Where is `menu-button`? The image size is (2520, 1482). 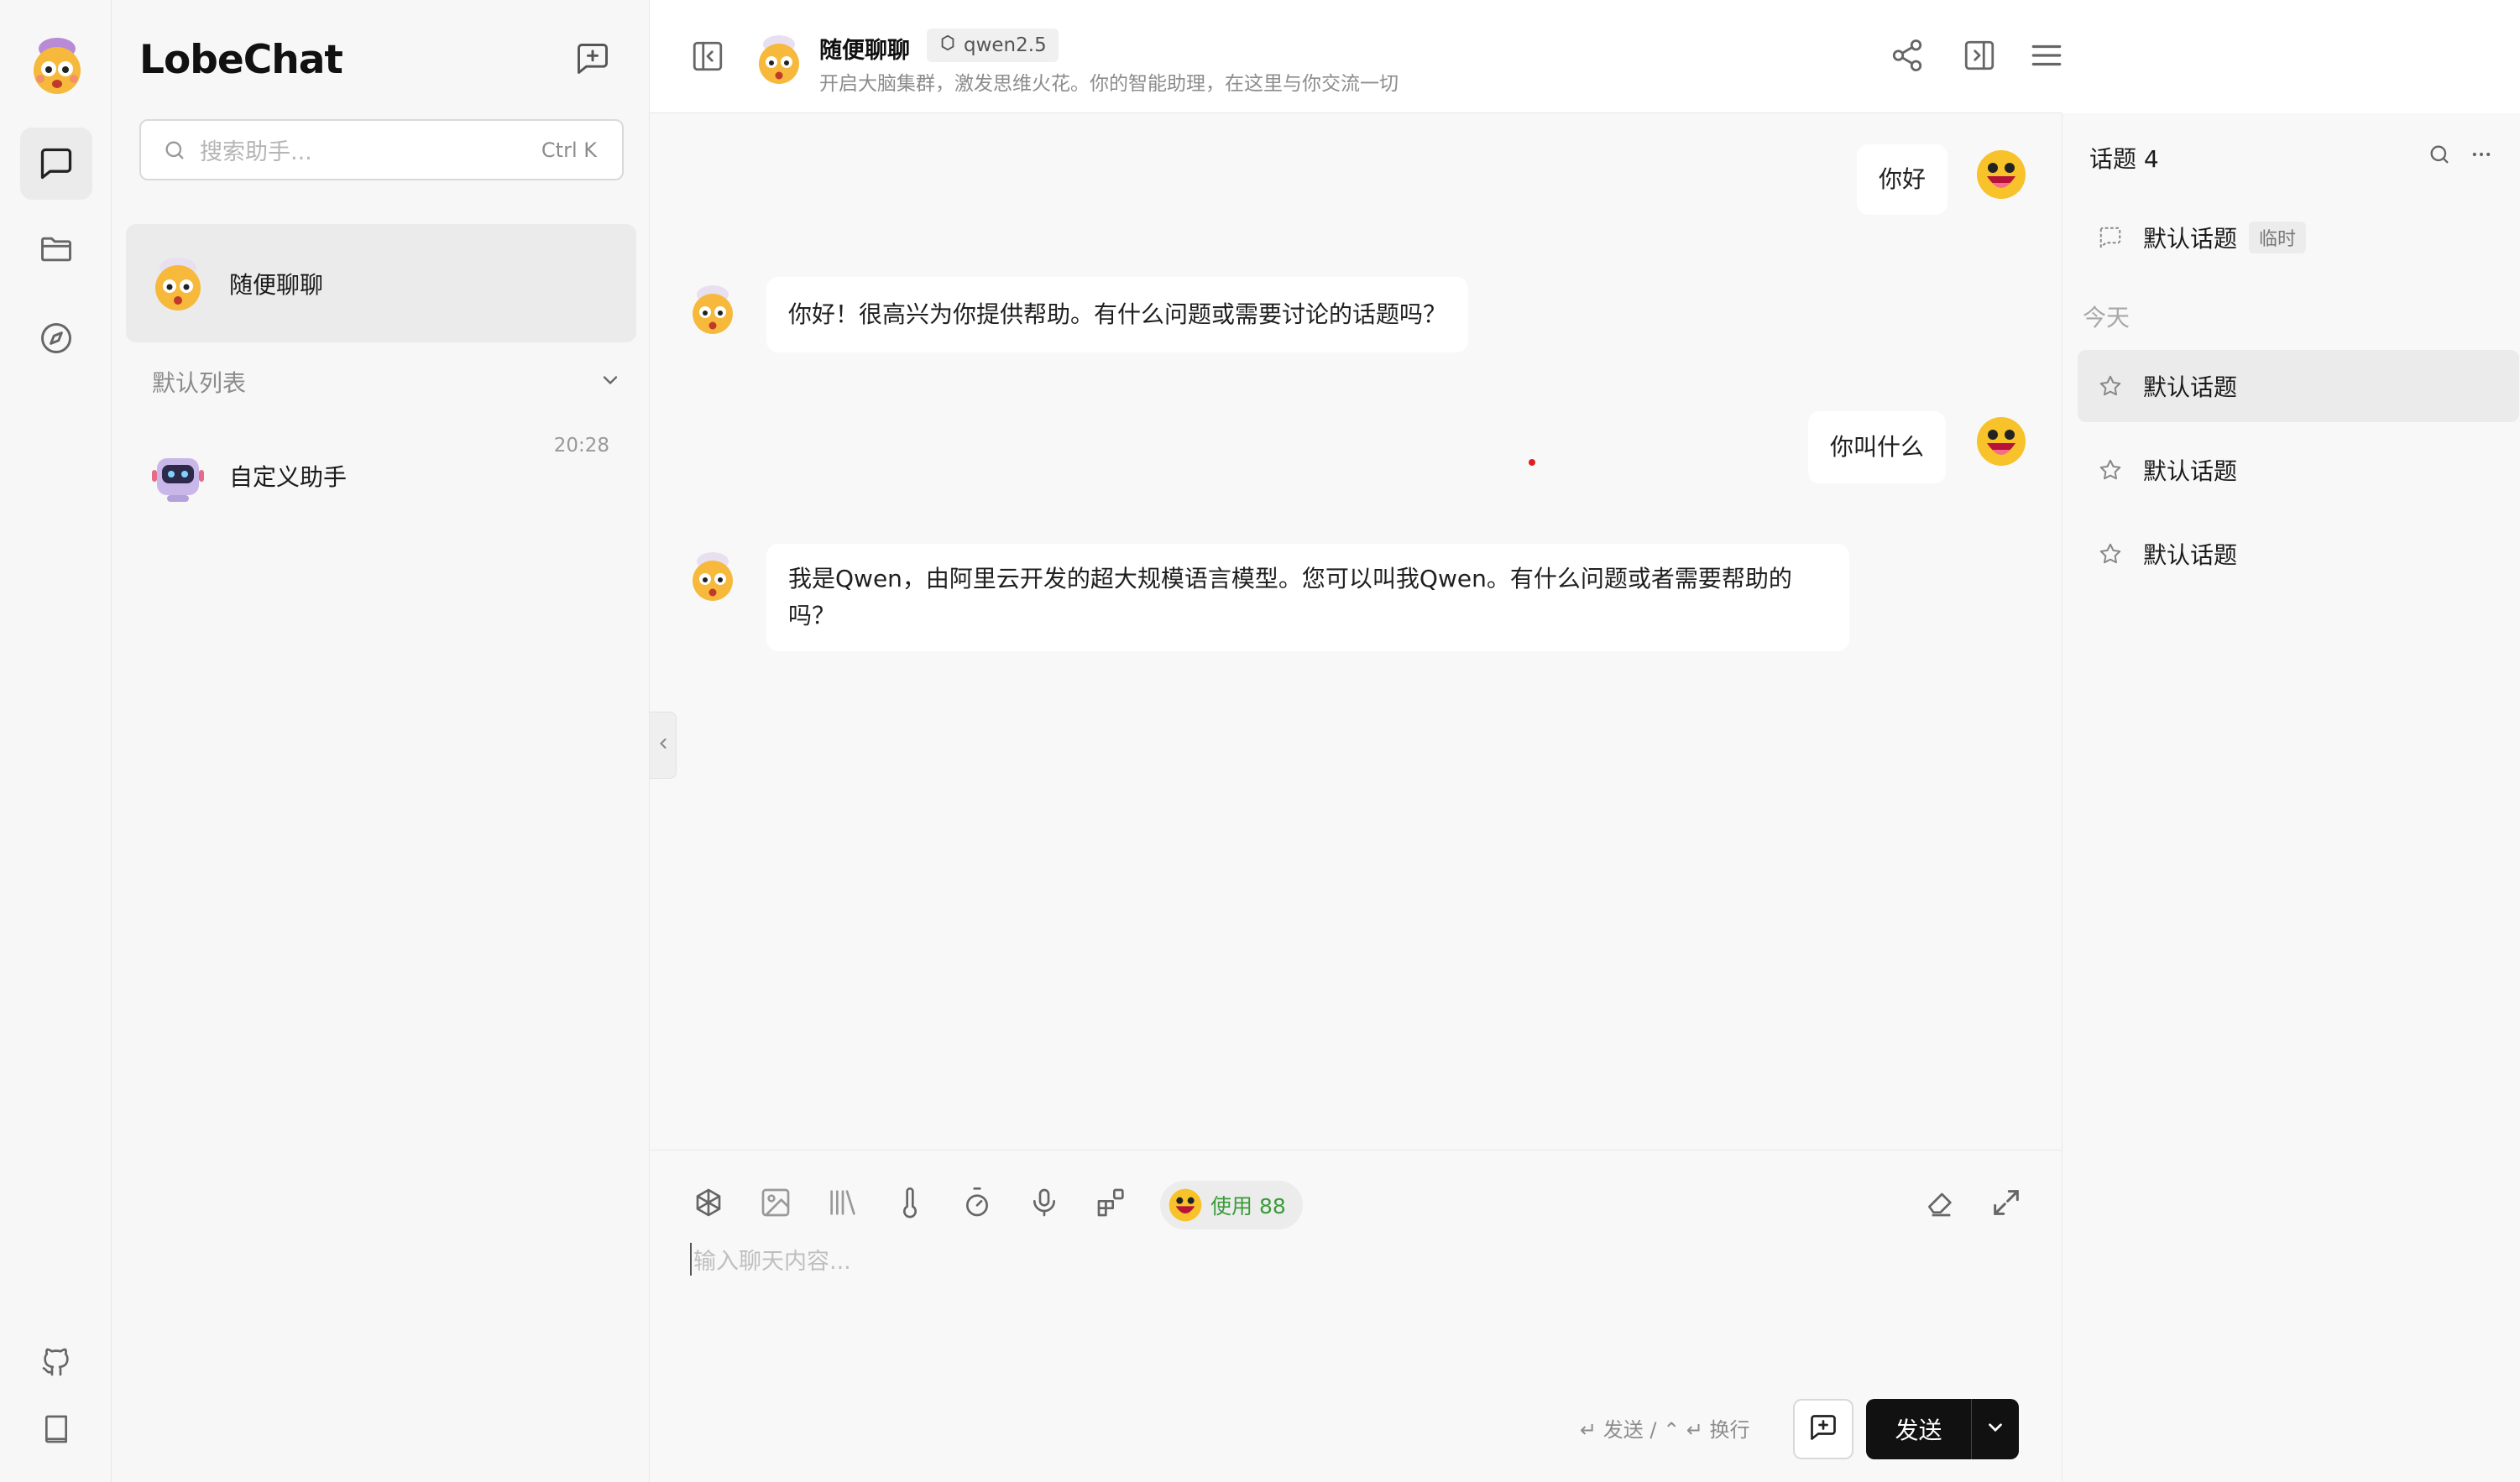
menu-button is located at coordinates (2046, 57).